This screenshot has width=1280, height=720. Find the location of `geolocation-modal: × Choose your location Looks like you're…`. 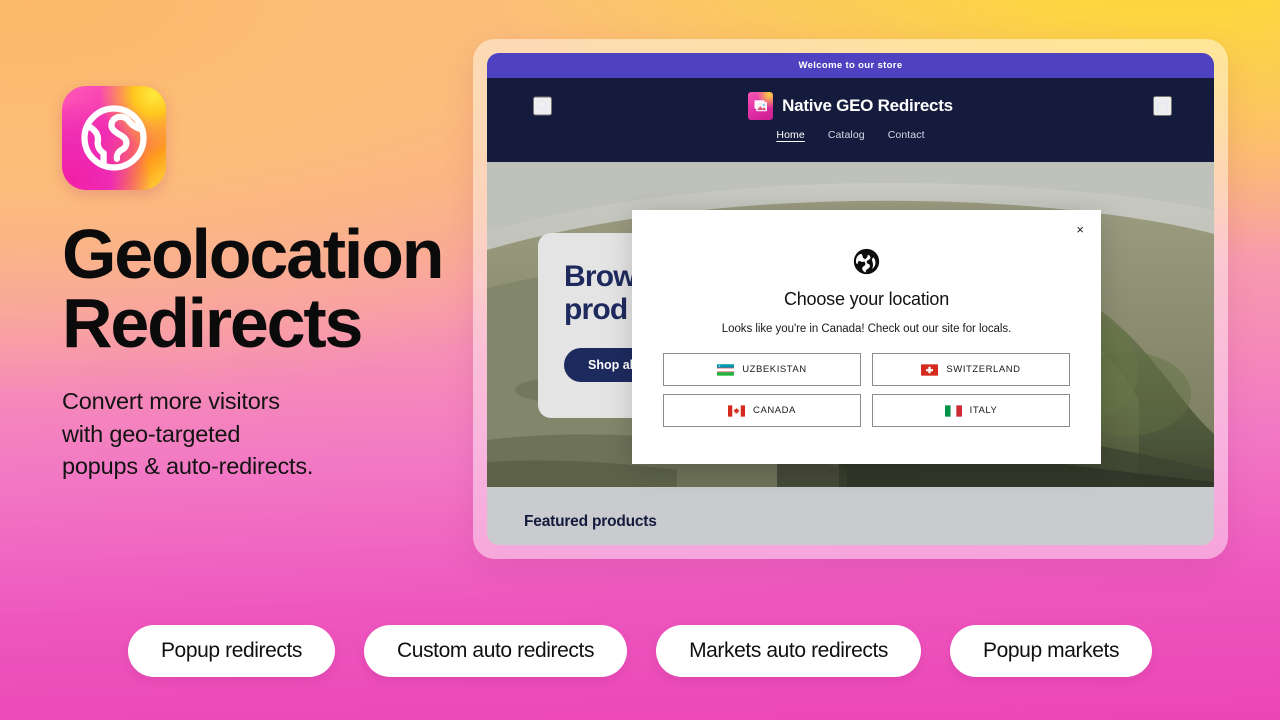

geolocation-modal: × Choose your location Looks like you're… is located at coordinates (866, 337).